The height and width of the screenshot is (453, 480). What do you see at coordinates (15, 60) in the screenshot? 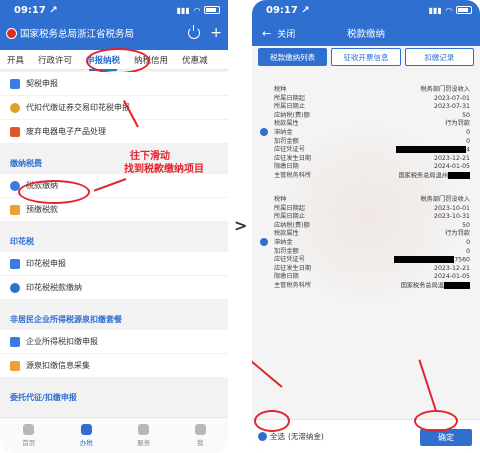
I see `tab-invoice: 开具` at bounding box center [15, 60].